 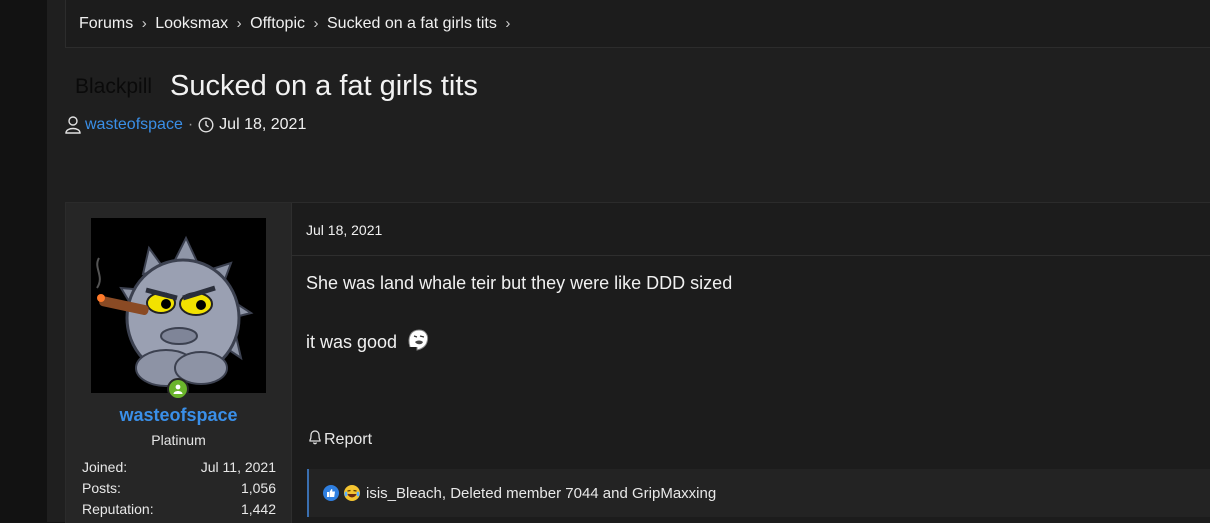 I want to click on post-username: wasteofspace, so click(x=178, y=415).